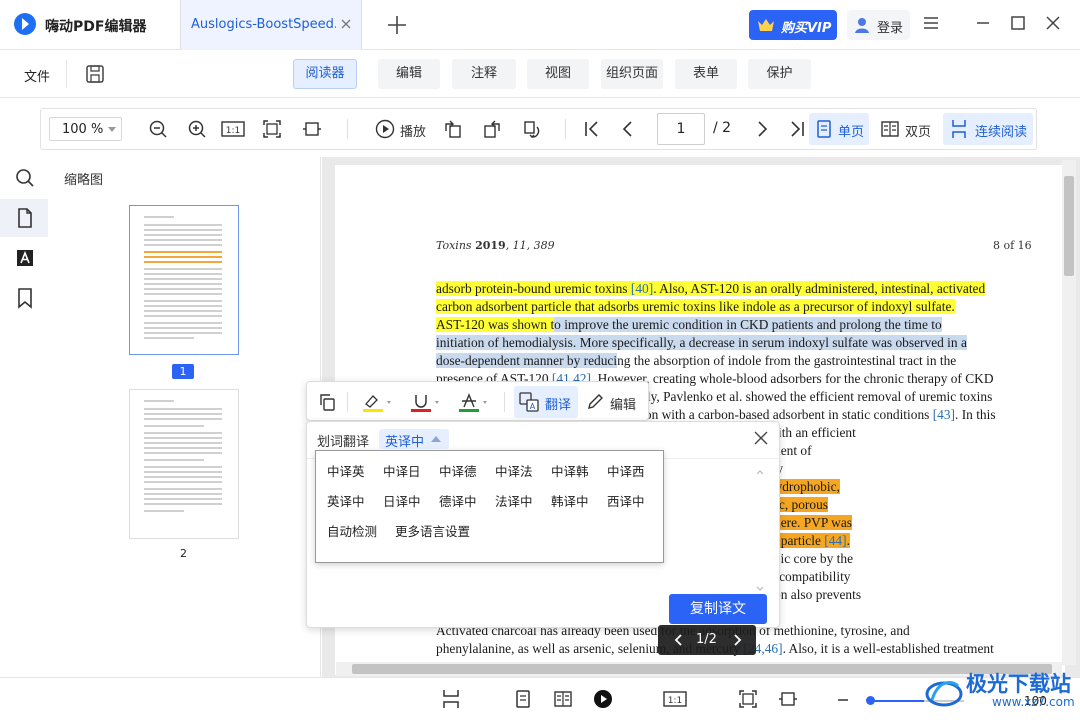  What do you see at coordinates (595, 402) in the screenshot?
I see `edit-pen-icon` at bounding box center [595, 402].